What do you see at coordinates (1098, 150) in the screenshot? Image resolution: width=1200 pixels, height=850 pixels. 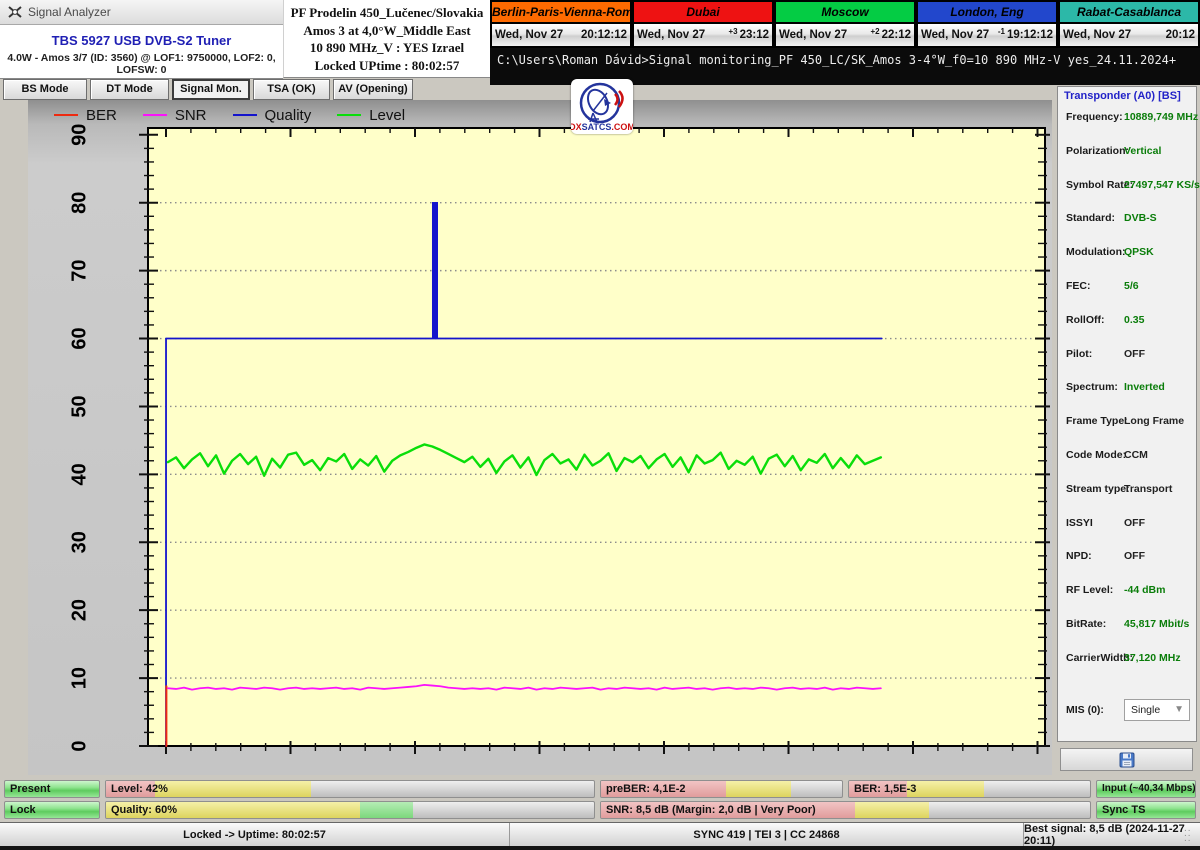 I see `transponder-label: Polarization:` at bounding box center [1098, 150].